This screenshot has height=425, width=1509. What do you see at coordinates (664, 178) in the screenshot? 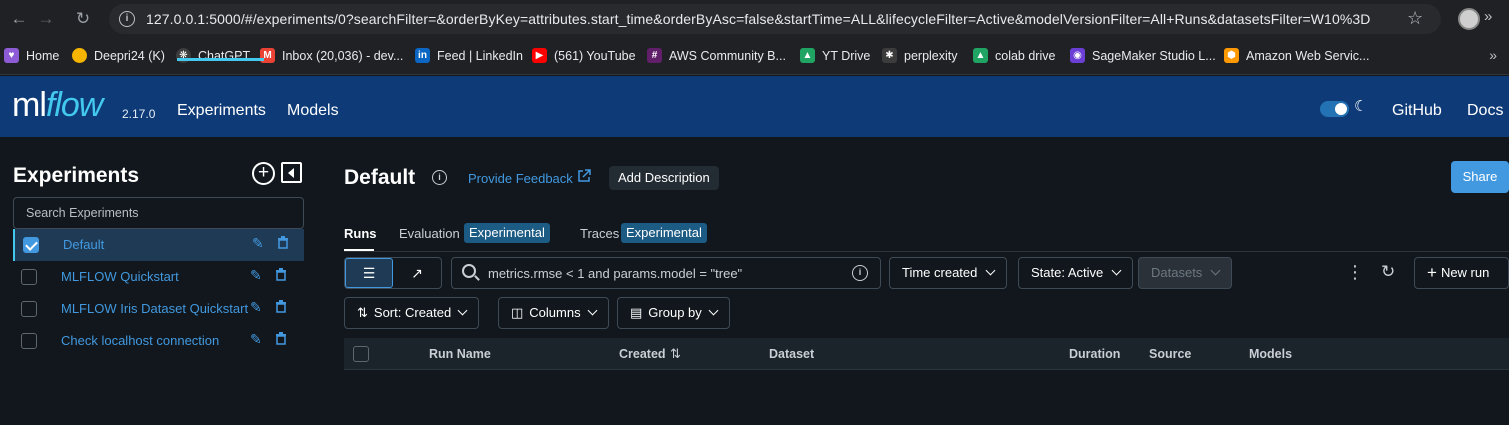
I see `add-description-button: Add Description` at bounding box center [664, 178].